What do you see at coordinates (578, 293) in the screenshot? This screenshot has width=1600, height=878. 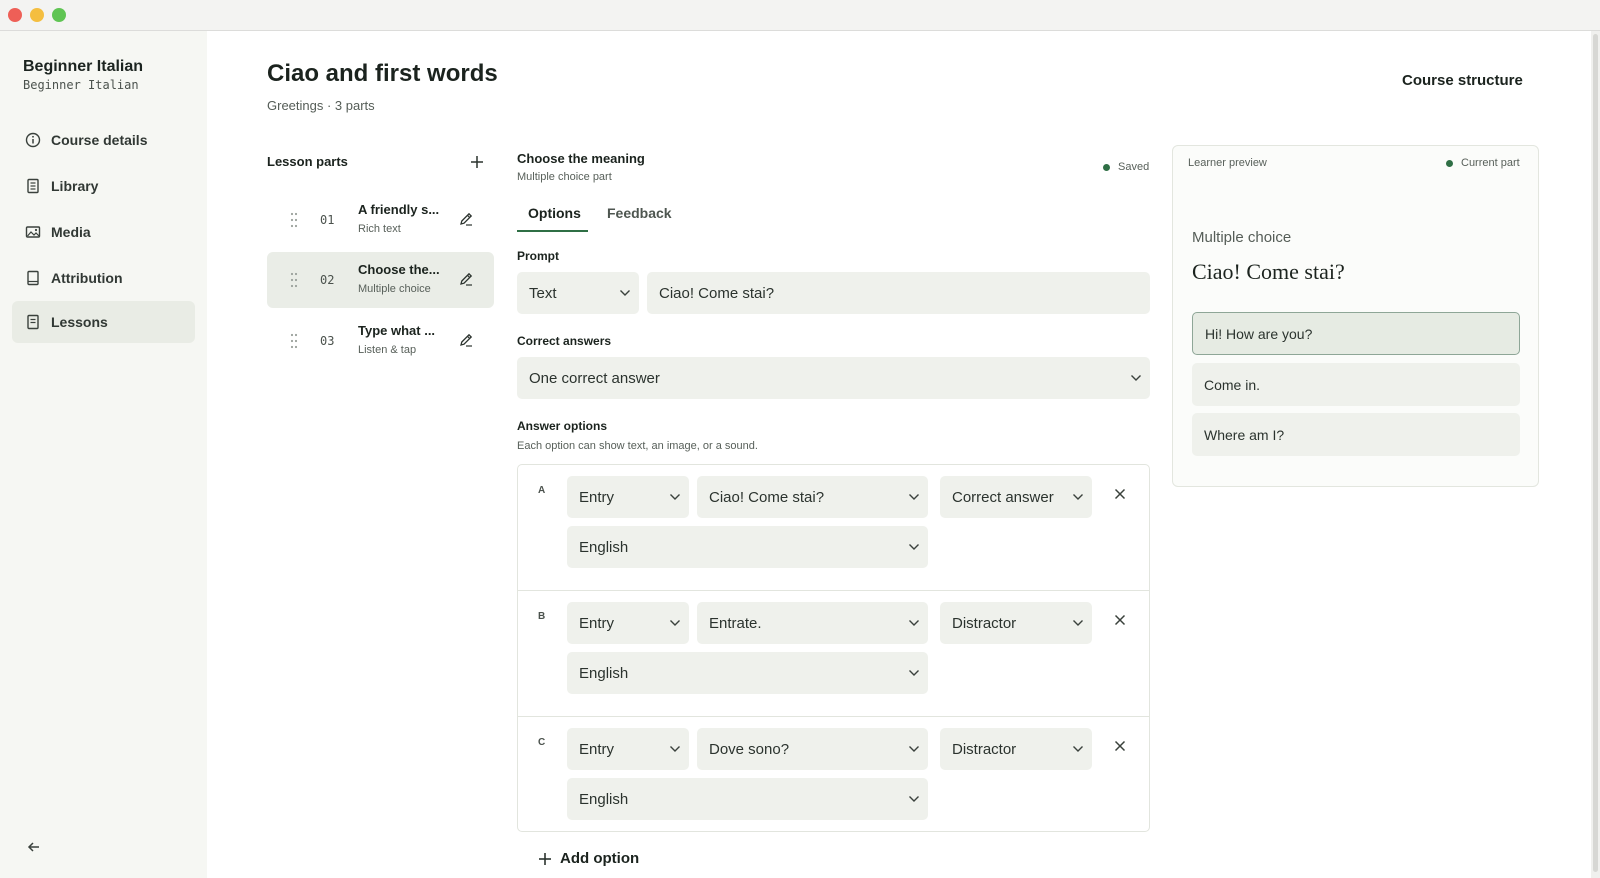 I see `prompt-type-select: Text` at bounding box center [578, 293].